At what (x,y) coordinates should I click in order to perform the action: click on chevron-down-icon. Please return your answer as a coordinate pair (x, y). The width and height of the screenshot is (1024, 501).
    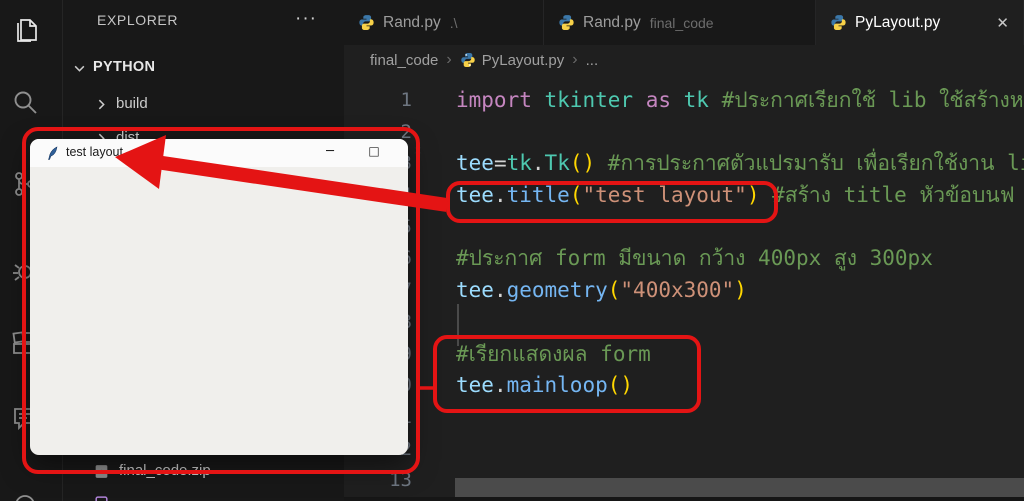
    Looking at the image, I should click on (79, 68).